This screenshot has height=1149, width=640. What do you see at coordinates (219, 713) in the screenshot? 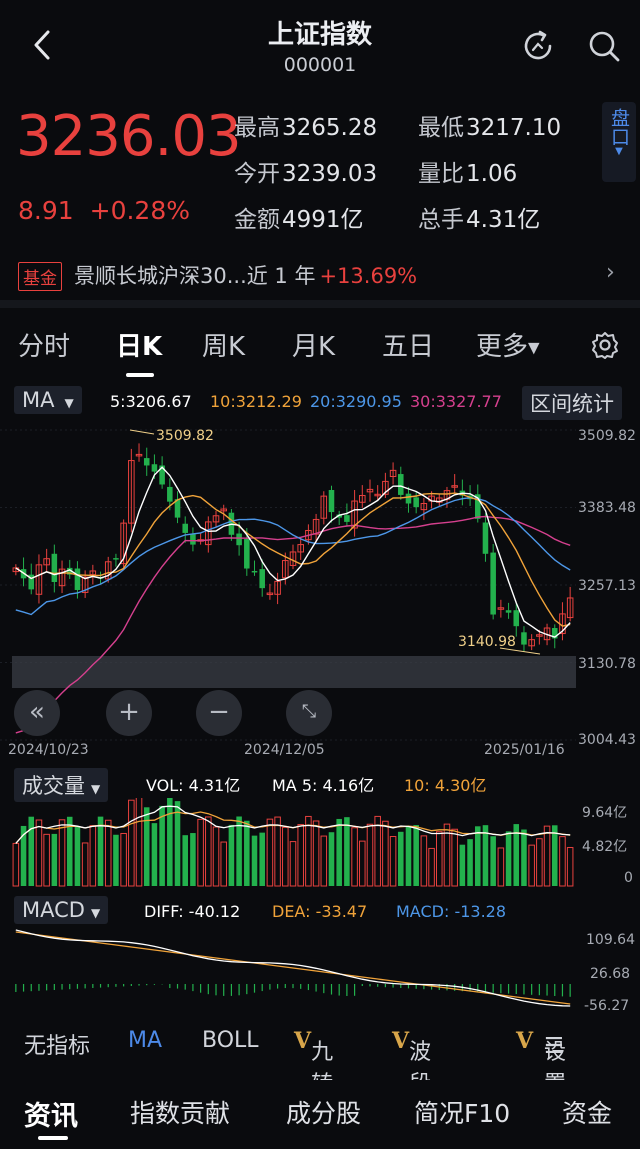
I see `zoom-out-icon: −` at bounding box center [219, 713].